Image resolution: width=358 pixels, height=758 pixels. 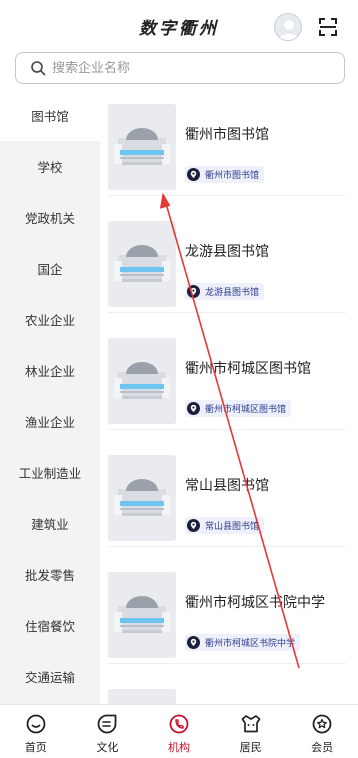 What do you see at coordinates (246, 410) in the screenshot?
I see `tag-label: 衢州市柯城区图书馆` at bounding box center [246, 410].